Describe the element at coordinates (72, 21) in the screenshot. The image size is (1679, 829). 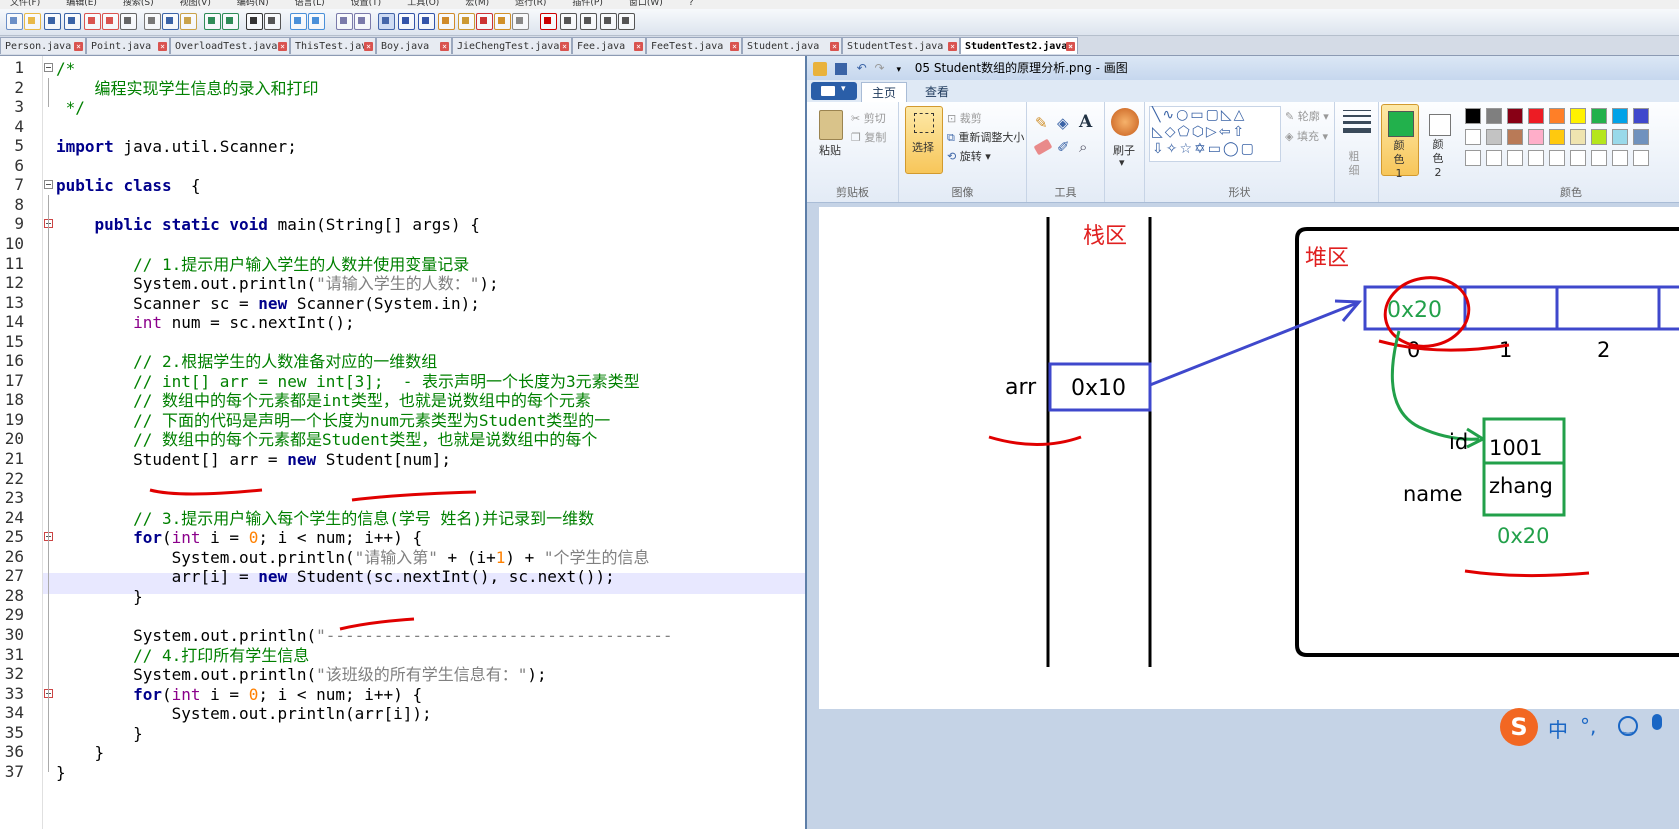
I see `save-all-icon` at that location.